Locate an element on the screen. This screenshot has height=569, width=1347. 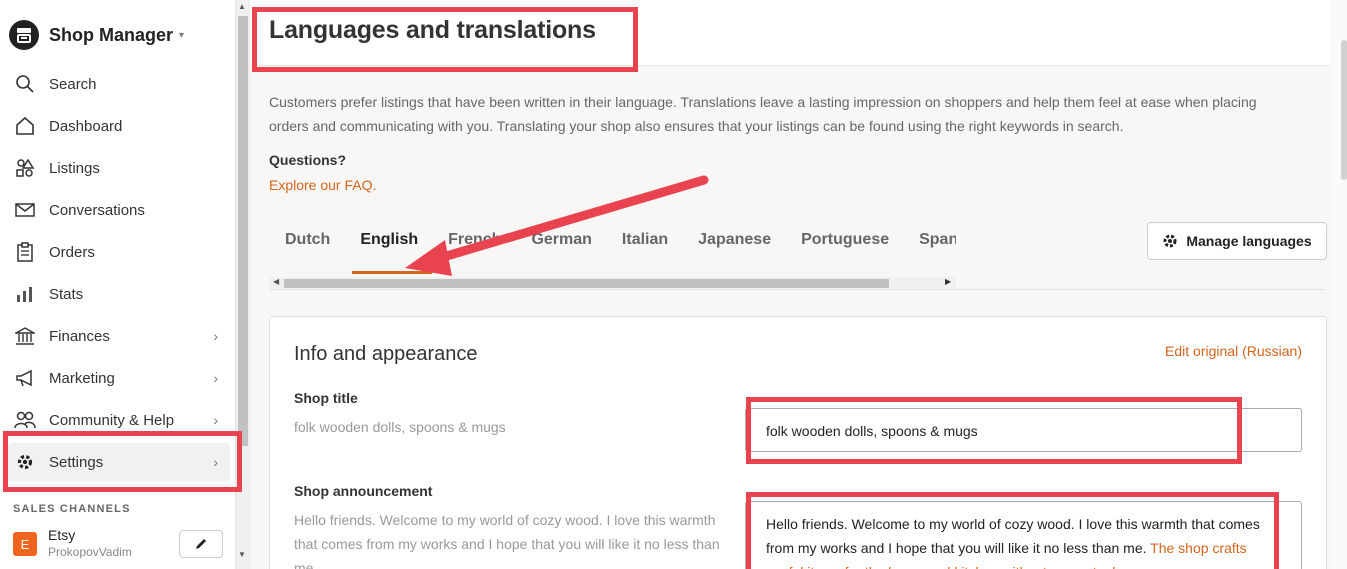
shop-logo-icon is located at coordinates (24, 35).